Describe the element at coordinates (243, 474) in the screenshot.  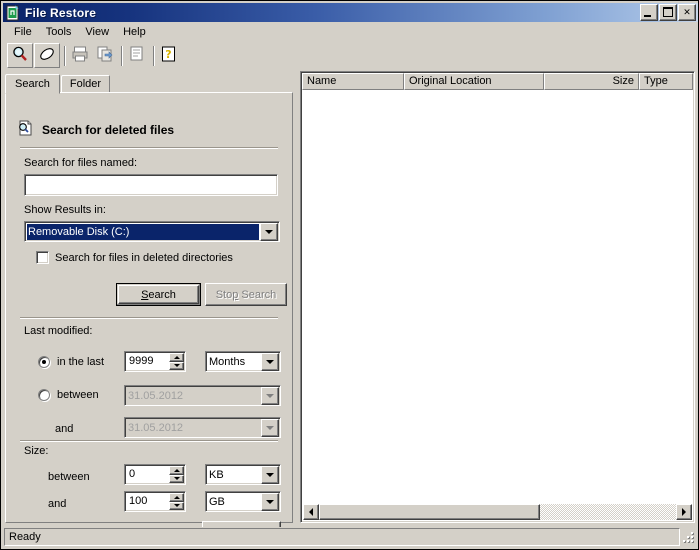
I see `size-min-unit-combobox: KB` at that location.